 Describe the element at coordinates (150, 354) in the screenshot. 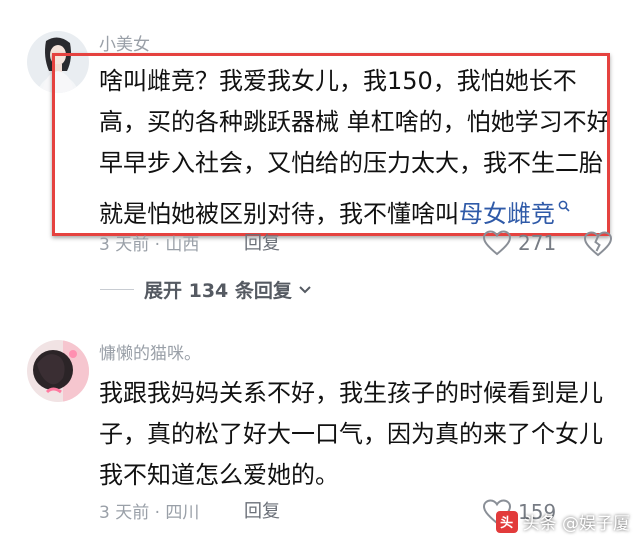

I see `username: 慵懒的猫咪。` at that location.